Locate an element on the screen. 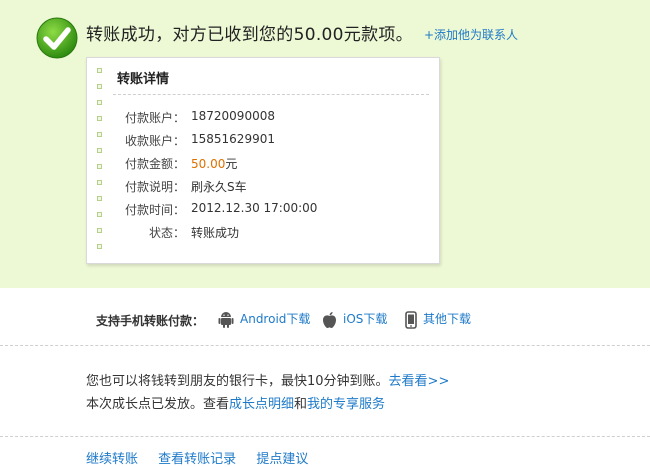 Image resolution: width=650 pixels, height=467 pixels. success-message: 转账成功，对方已收到您的50.00元款项。 is located at coordinates (249, 35).